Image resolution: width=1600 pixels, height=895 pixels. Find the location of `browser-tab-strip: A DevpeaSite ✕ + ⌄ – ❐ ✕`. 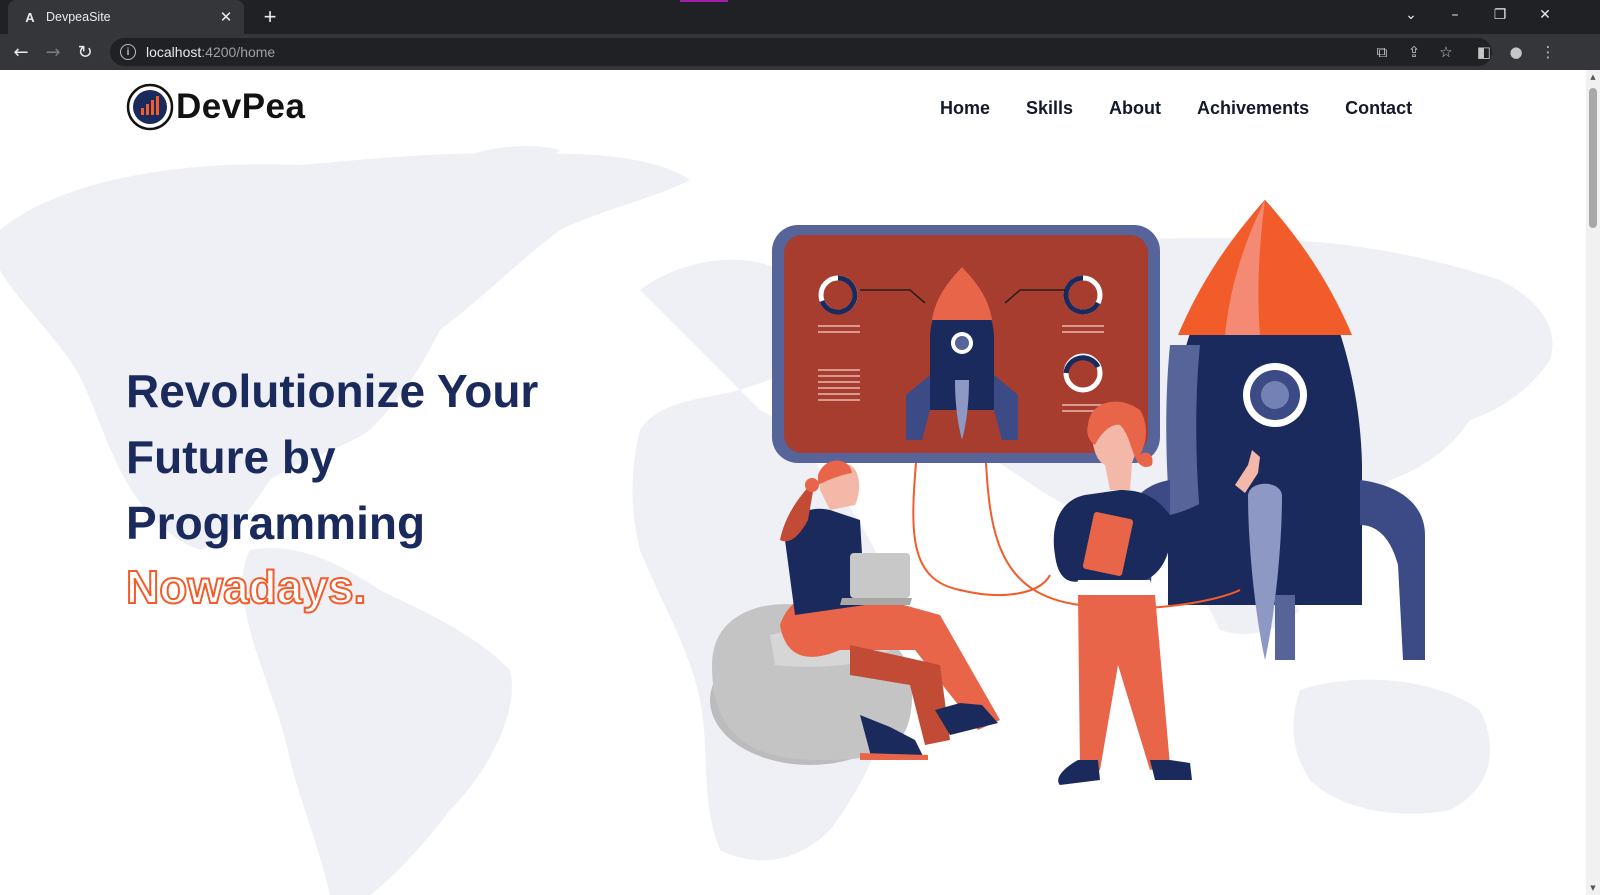

browser-tab-strip: A DevpeaSite ✕ + ⌄ – ❐ ✕ is located at coordinates (800, 17).